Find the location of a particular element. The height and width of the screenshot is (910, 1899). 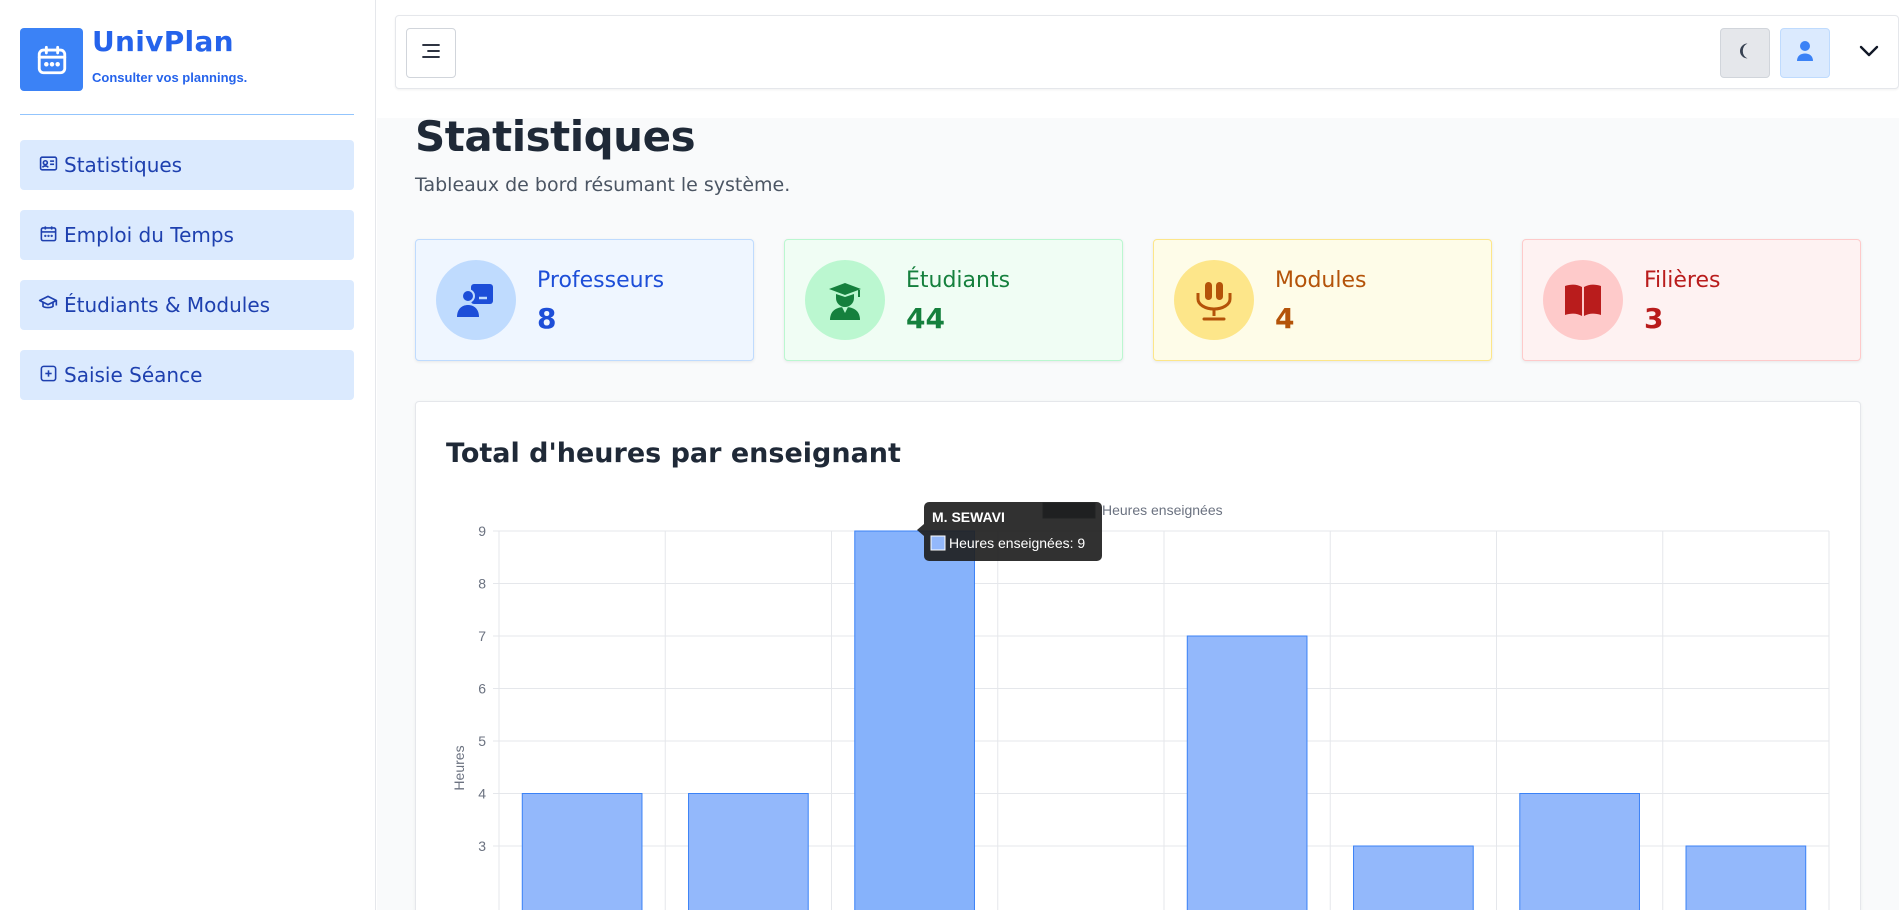

menu-toggle-button is located at coordinates (431, 53).